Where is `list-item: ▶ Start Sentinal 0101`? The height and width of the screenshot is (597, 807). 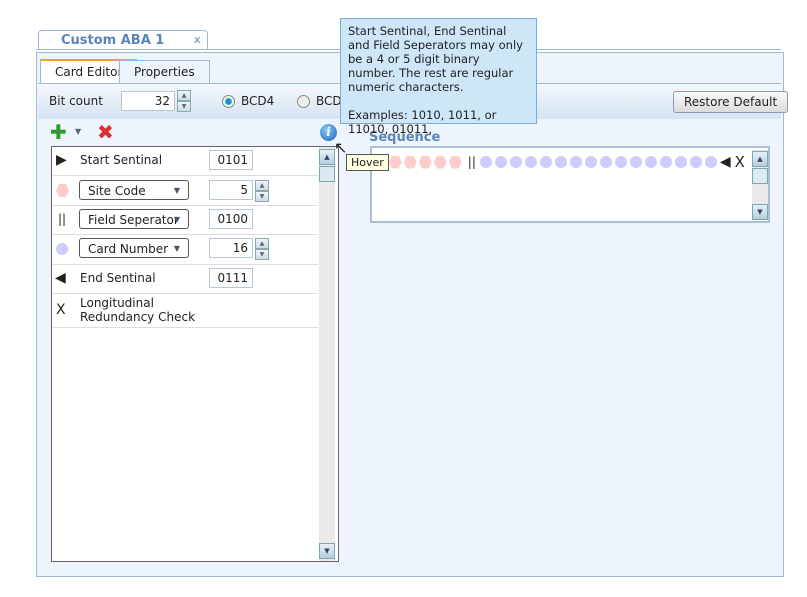
list-item: ▶ Start Sentinal 0101 is located at coordinates (185, 161).